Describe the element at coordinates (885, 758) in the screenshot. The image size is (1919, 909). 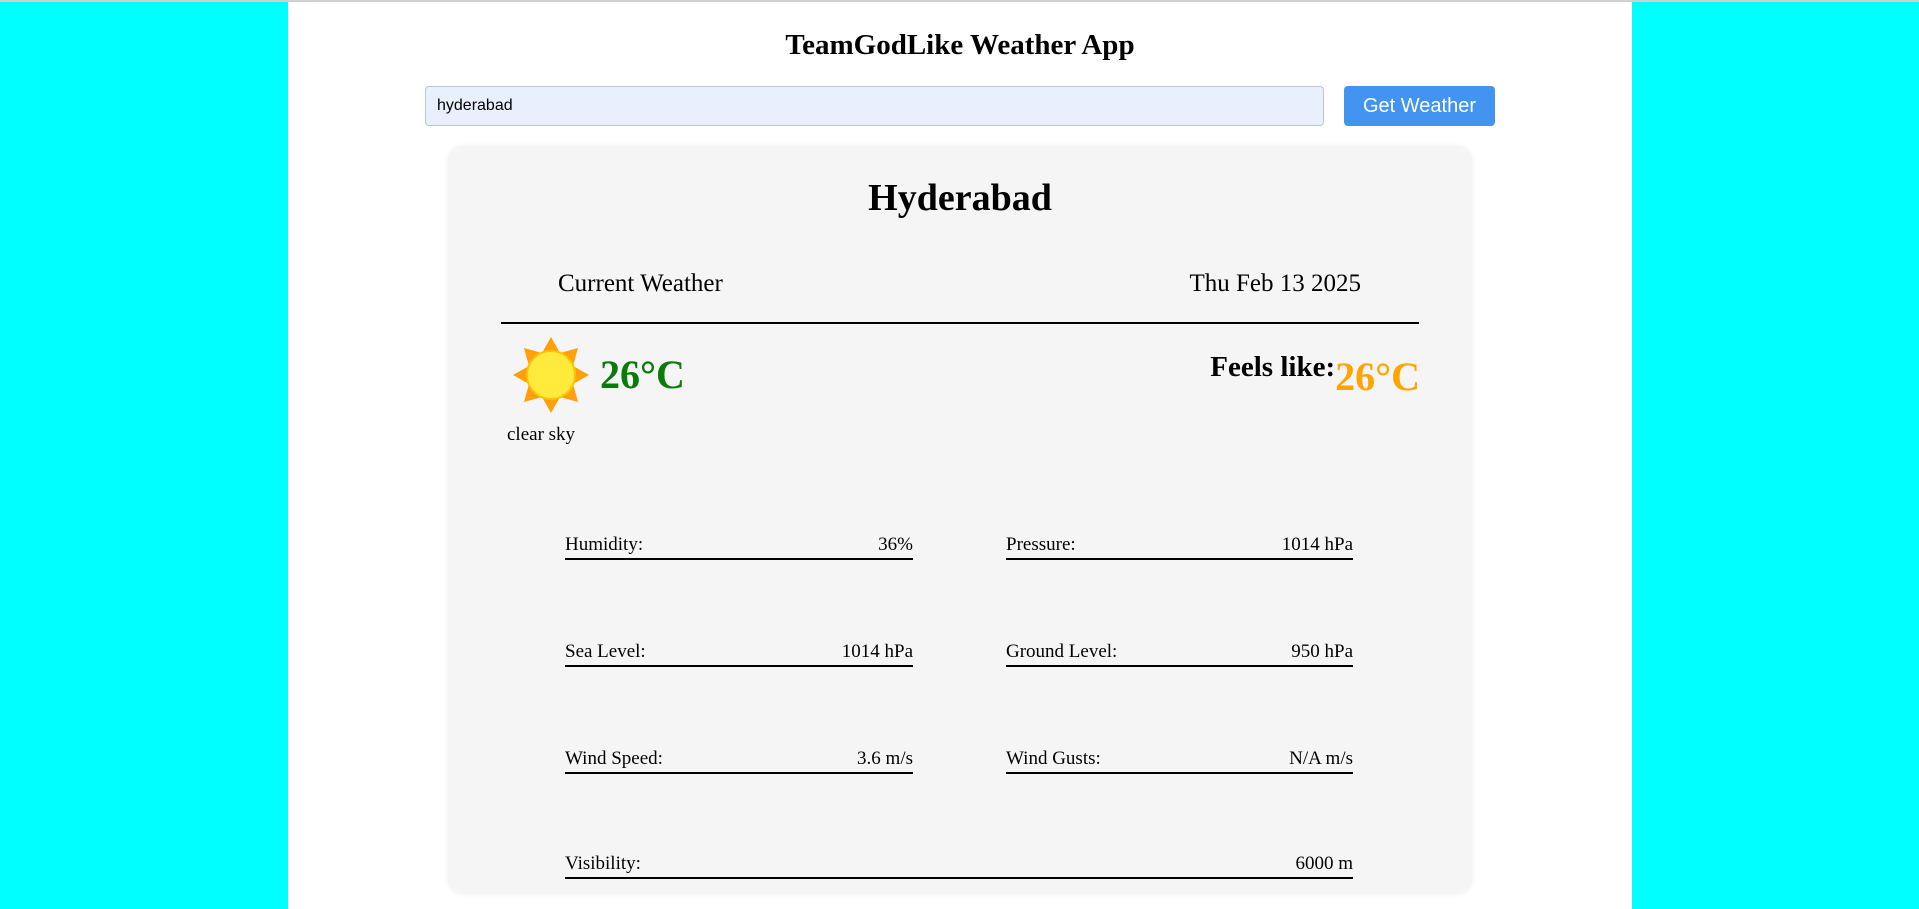
I see `metric-value: 3.6 m/s` at that location.